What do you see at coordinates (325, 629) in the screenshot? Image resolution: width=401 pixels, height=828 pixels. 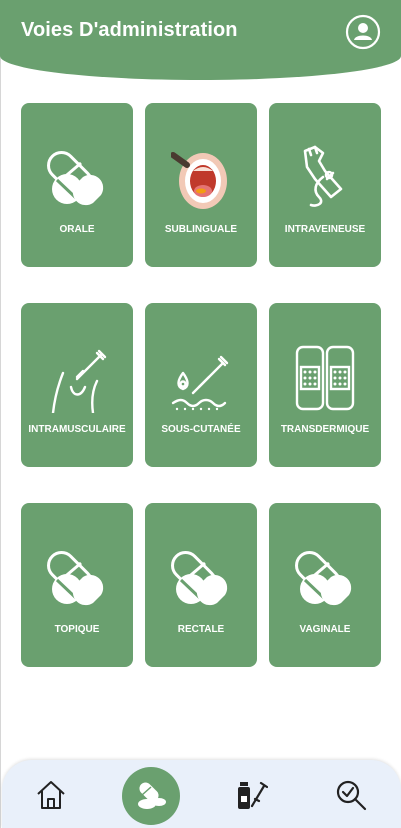 I see `route-label: VAGINALE` at bounding box center [325, 629].